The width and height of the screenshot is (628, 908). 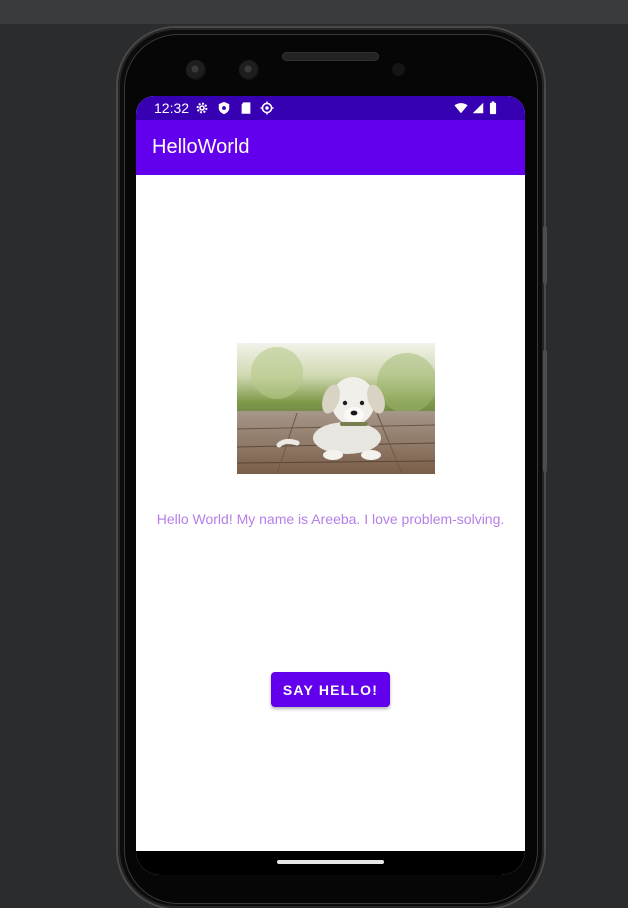 I want to click on status-bar: 12:32, so click(x=330, y=108).